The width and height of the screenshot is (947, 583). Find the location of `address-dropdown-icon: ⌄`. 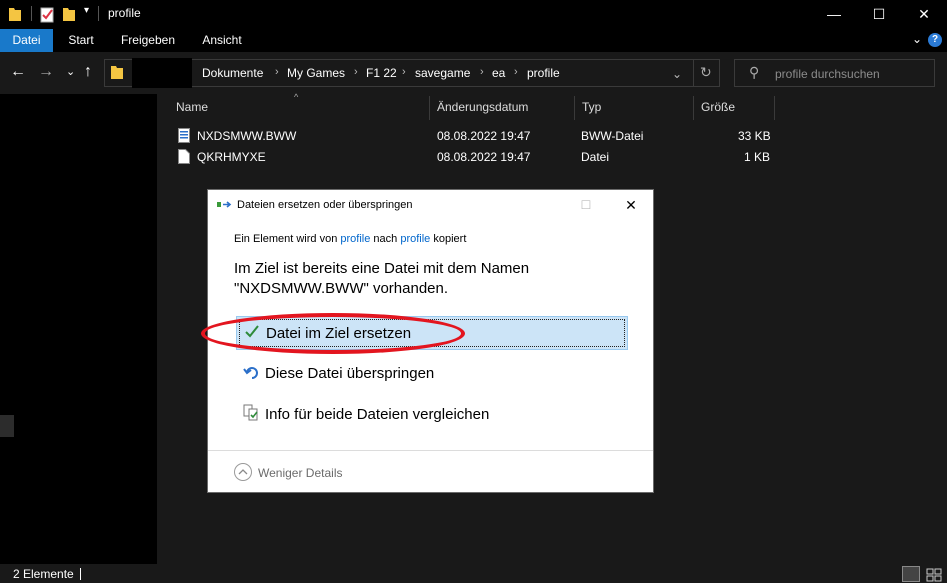

address-dropdown-icon: ⌄ is located at coordinates (677, 74).